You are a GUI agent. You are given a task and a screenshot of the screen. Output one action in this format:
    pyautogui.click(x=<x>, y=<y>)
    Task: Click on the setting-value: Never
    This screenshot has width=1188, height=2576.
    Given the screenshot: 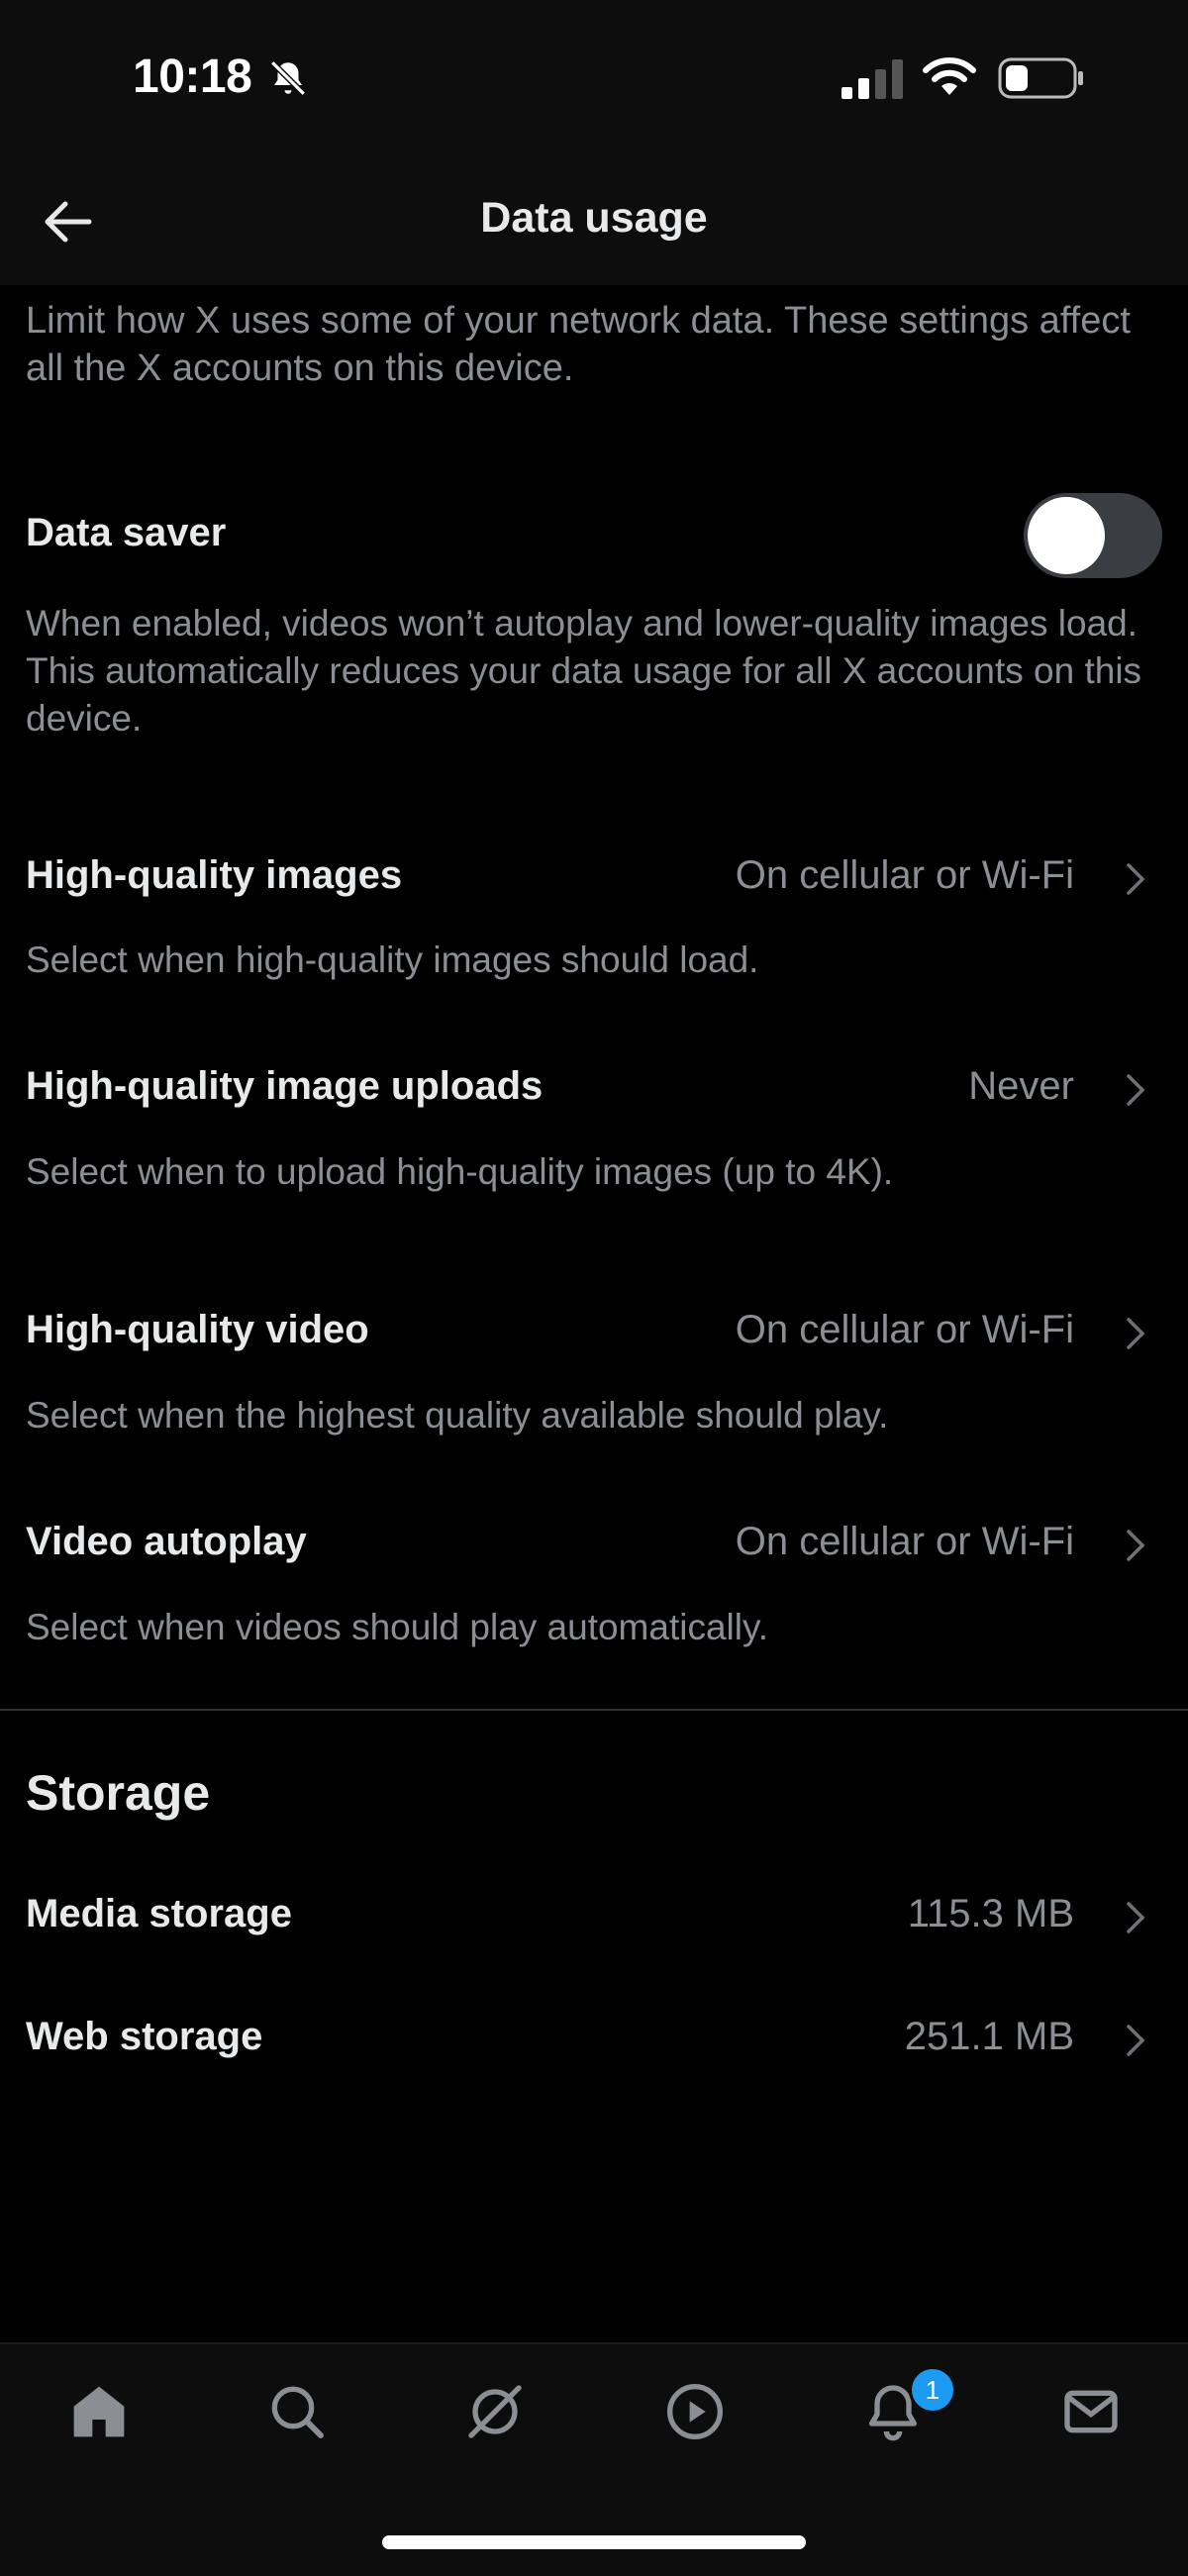 What is the action you would take?
    pyautogui.click(x=1021, y=1086)
    